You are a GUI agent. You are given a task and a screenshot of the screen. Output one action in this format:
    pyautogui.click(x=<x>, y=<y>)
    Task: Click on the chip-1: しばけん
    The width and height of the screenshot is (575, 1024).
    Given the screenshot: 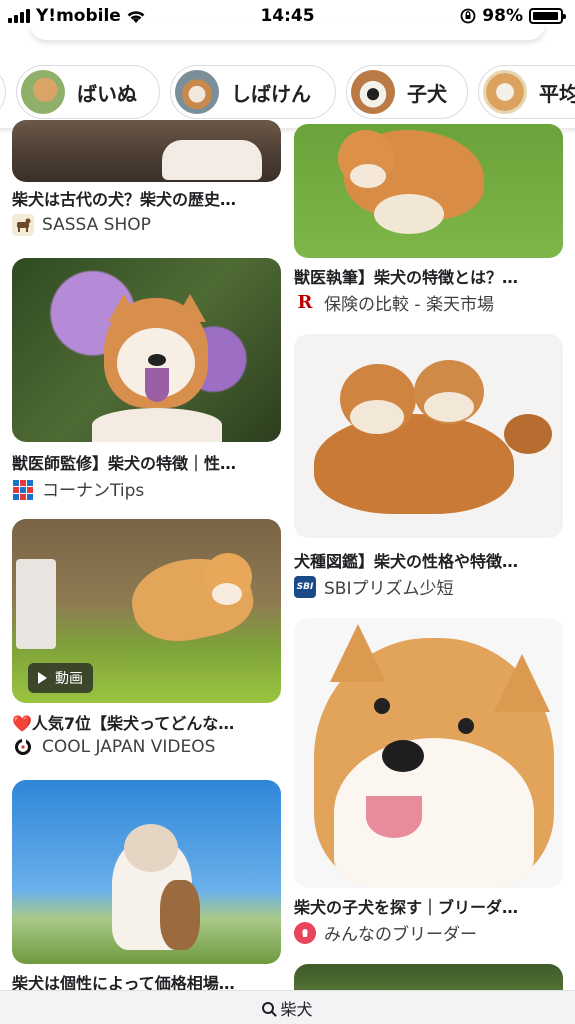 What is the action you would take?
    pyautogui.click(x=253, y=92)
    